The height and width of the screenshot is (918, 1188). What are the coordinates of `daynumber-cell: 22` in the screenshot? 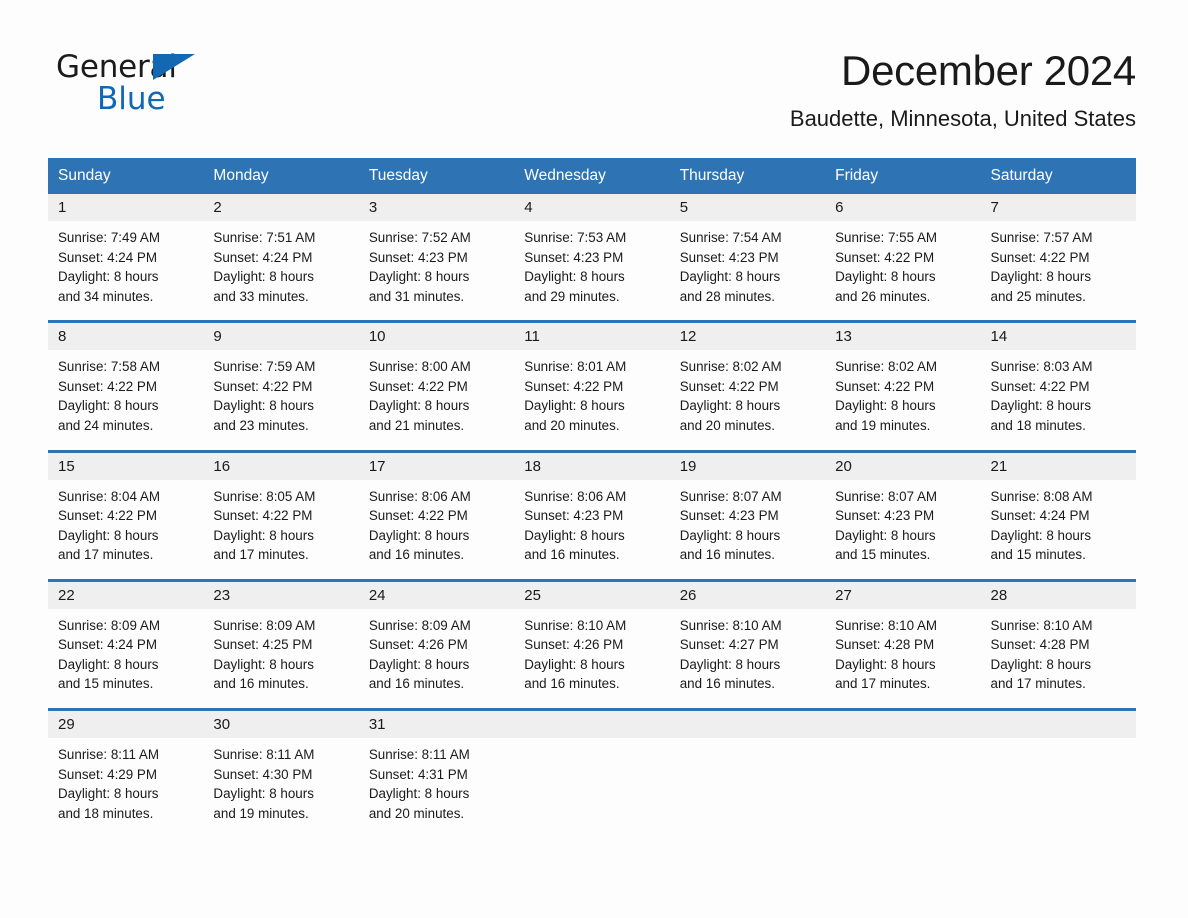 It's located at (126, 593).